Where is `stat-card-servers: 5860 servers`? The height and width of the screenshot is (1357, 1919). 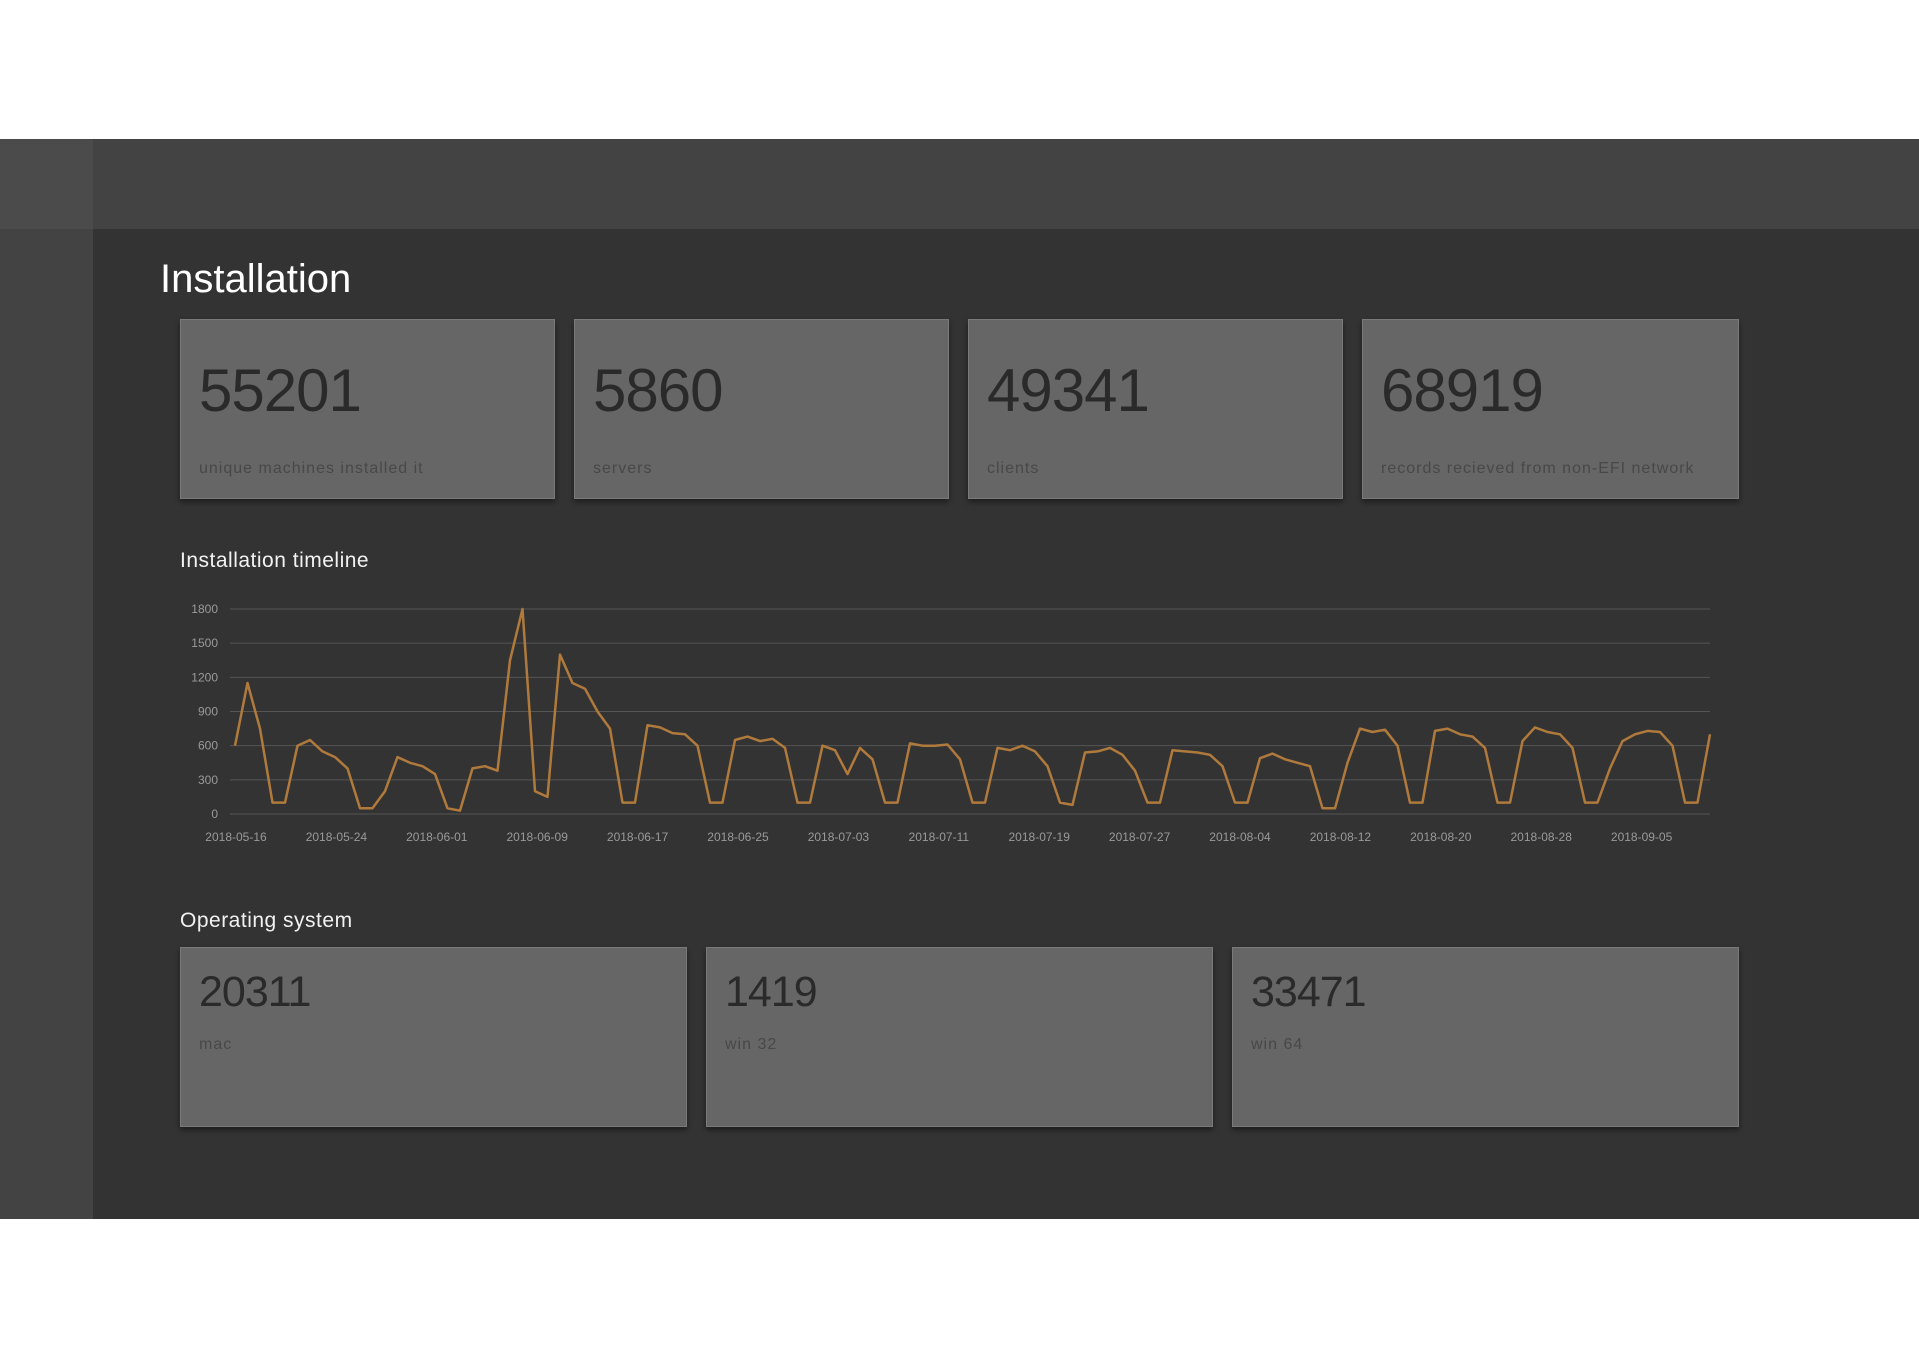
stat-card-servers: 5860 servers is located at coordinates (761, 409).